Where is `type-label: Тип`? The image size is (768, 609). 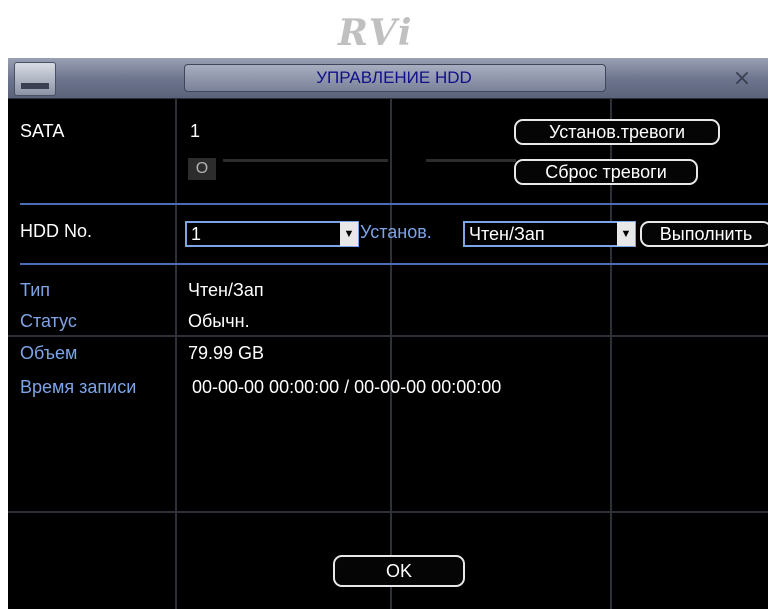 type-label: Тип is located at coordinates (35, 290).